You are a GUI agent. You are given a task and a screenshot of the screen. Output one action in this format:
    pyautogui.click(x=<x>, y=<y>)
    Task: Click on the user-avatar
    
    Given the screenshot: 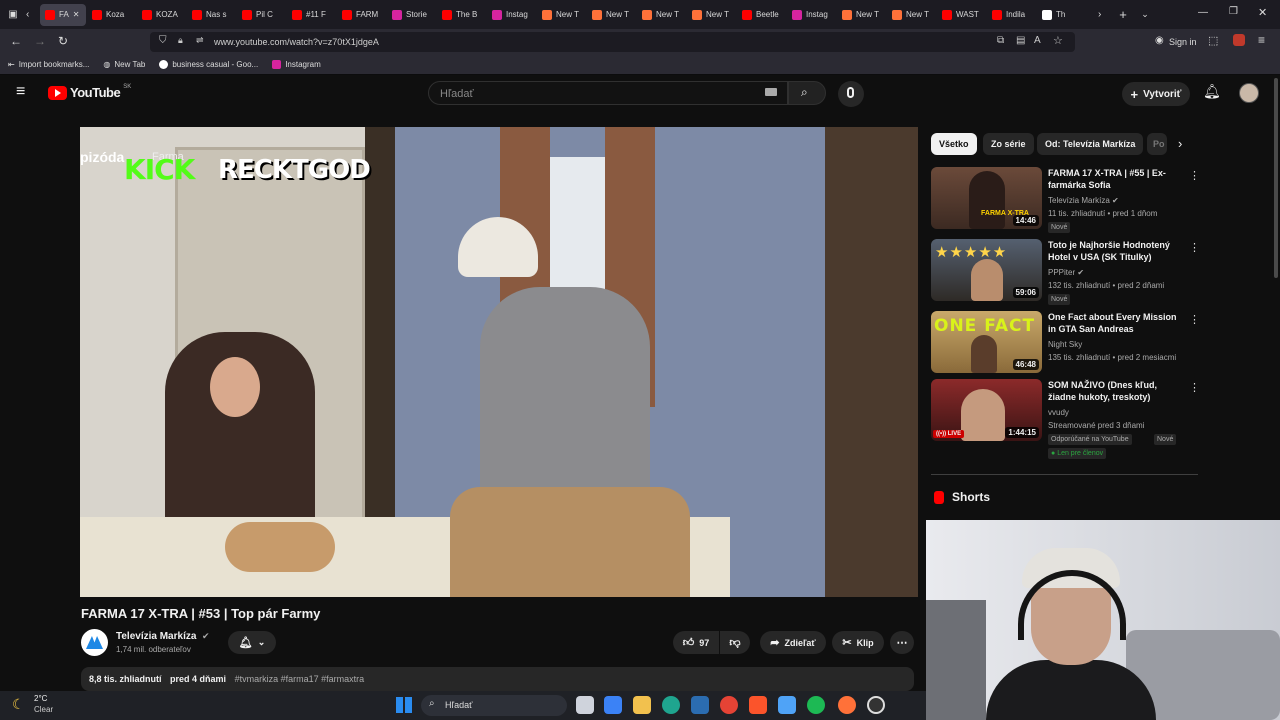 What is the action you would take?
    pyautogui.click(x=1249, y=93)
    